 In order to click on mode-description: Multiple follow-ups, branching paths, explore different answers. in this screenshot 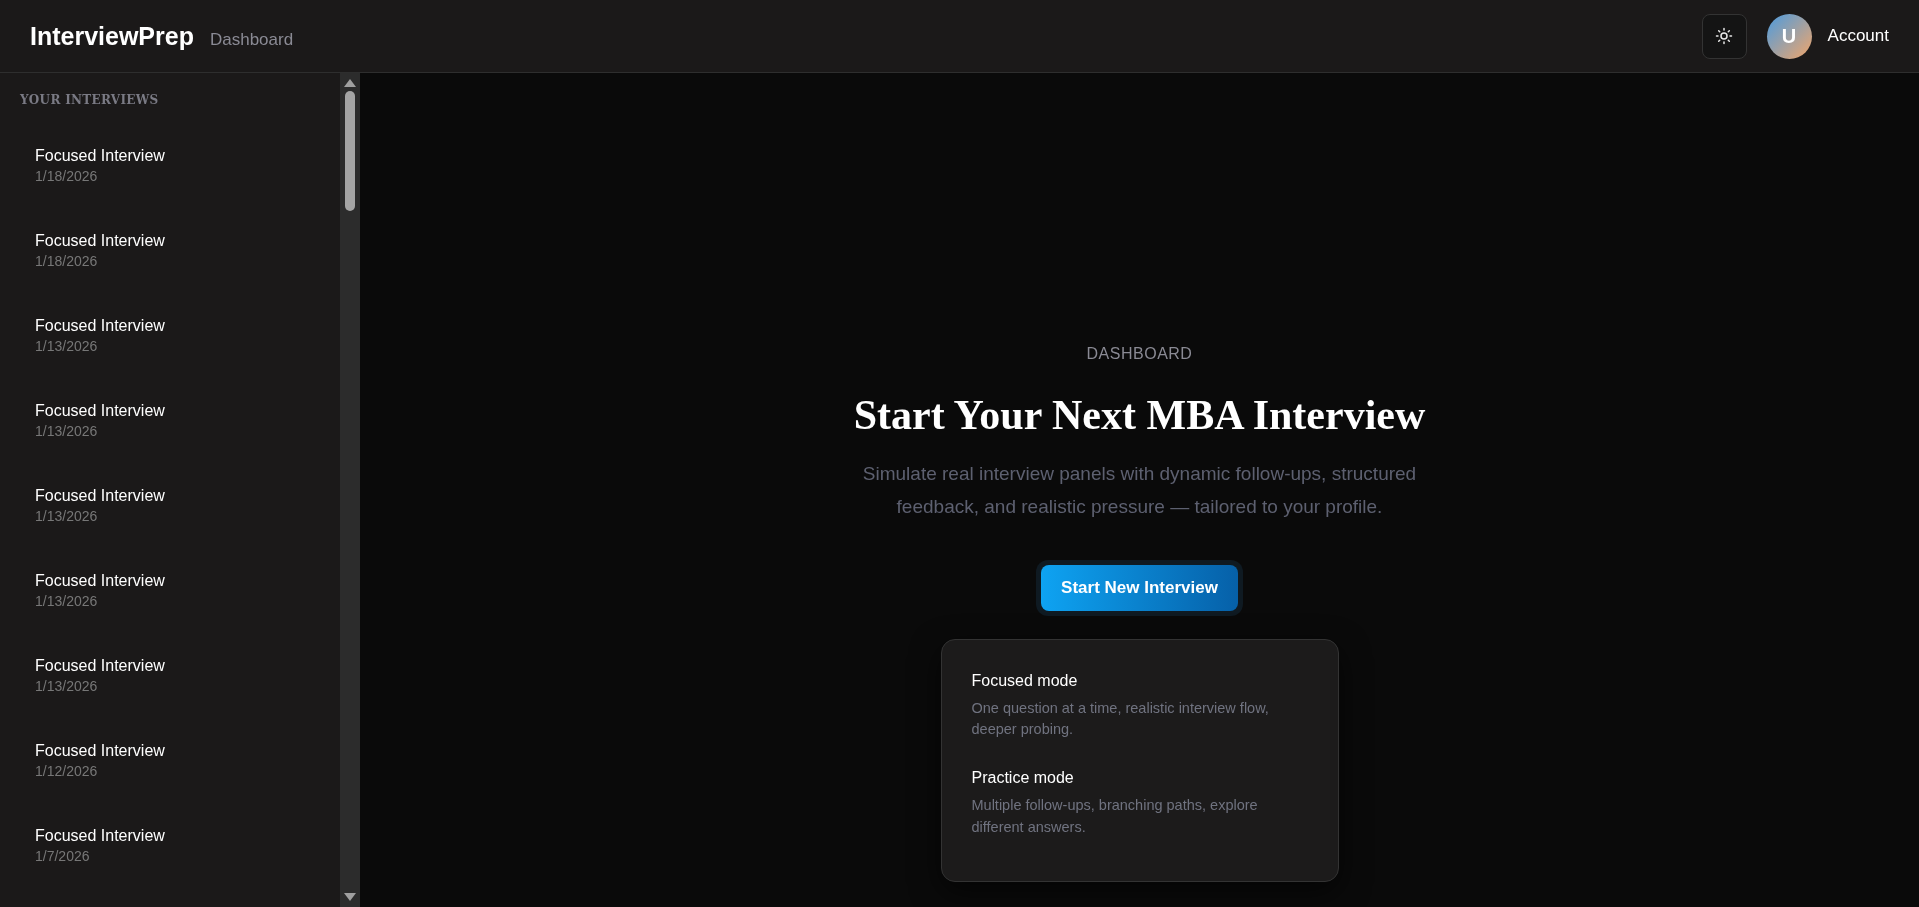, I will do `click(1115, 816)`.